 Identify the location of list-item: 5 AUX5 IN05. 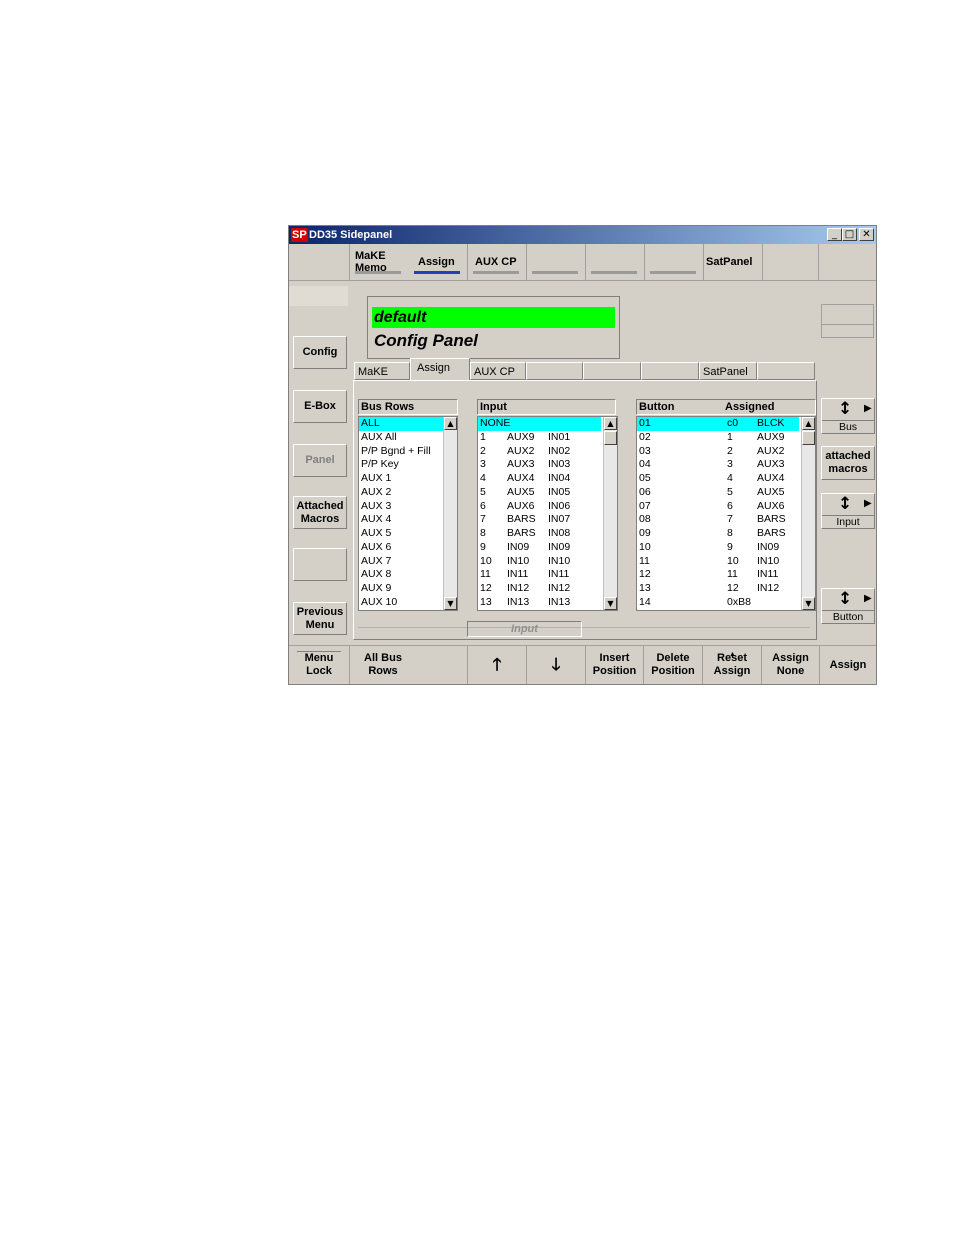
(539, 493).